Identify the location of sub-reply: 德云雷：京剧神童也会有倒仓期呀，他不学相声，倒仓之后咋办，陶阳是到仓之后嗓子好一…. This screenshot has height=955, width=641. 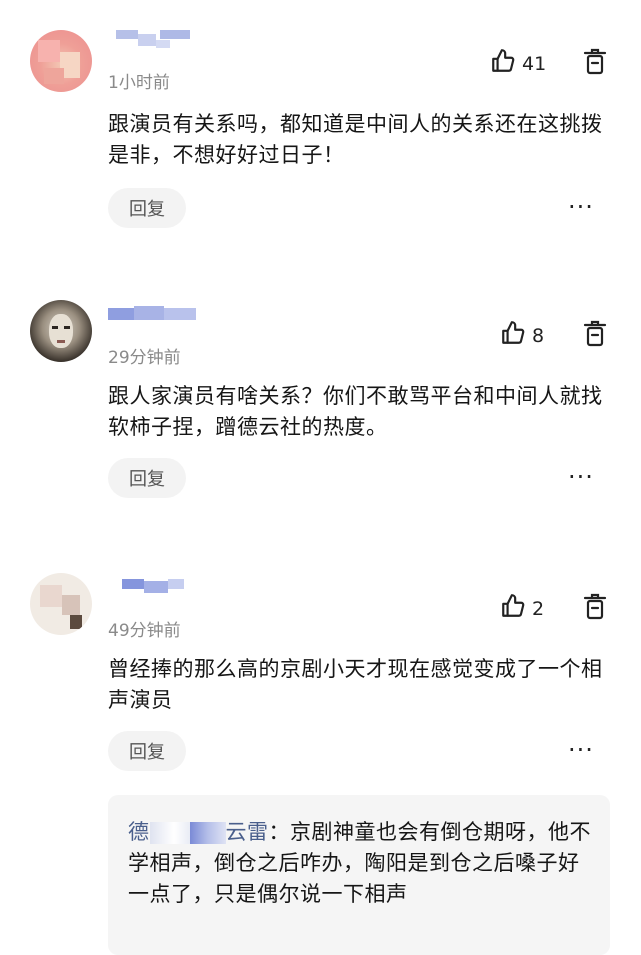
(359, 875).